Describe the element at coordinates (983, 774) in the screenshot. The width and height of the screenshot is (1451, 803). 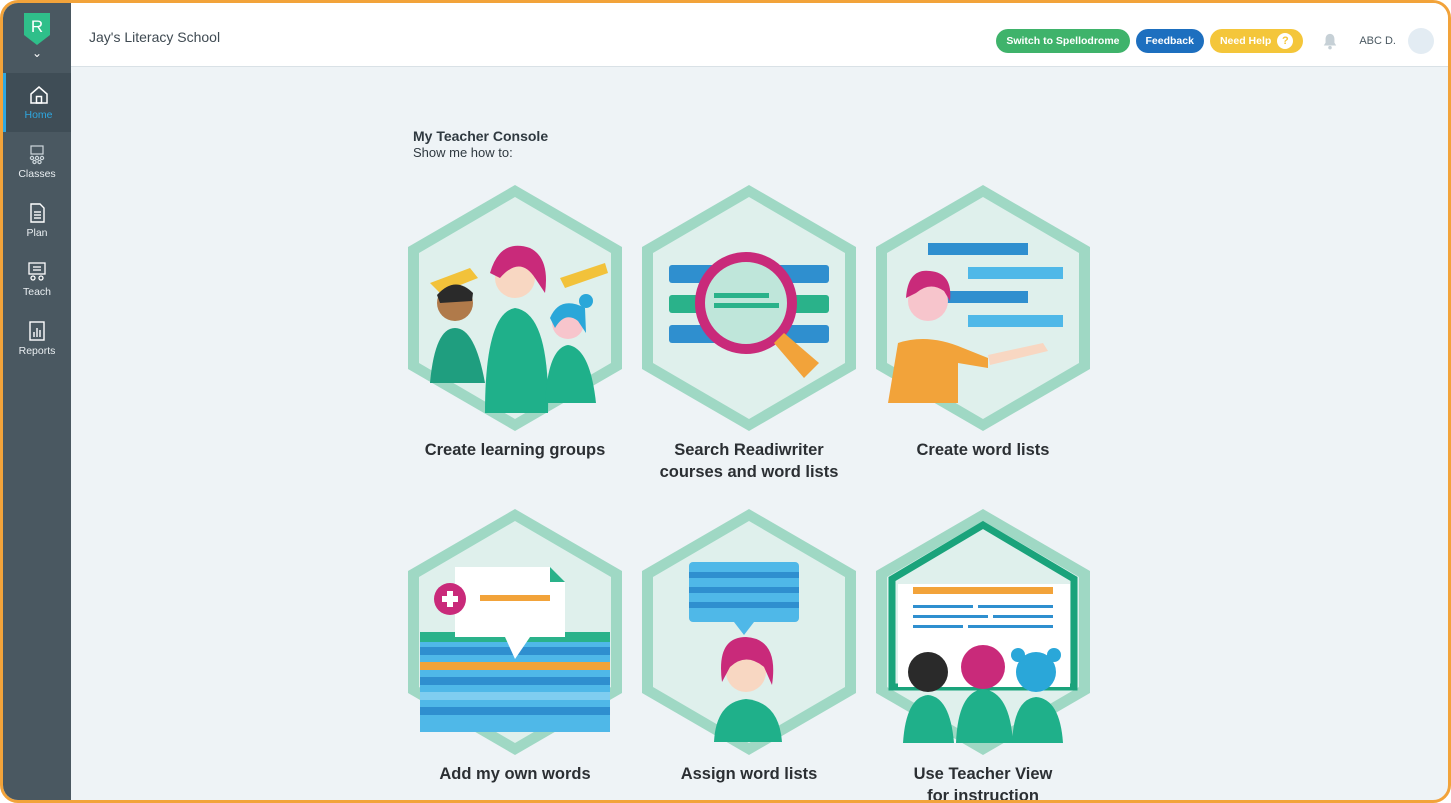
I see `tile-label-line1: Use Teacher View` at that location.